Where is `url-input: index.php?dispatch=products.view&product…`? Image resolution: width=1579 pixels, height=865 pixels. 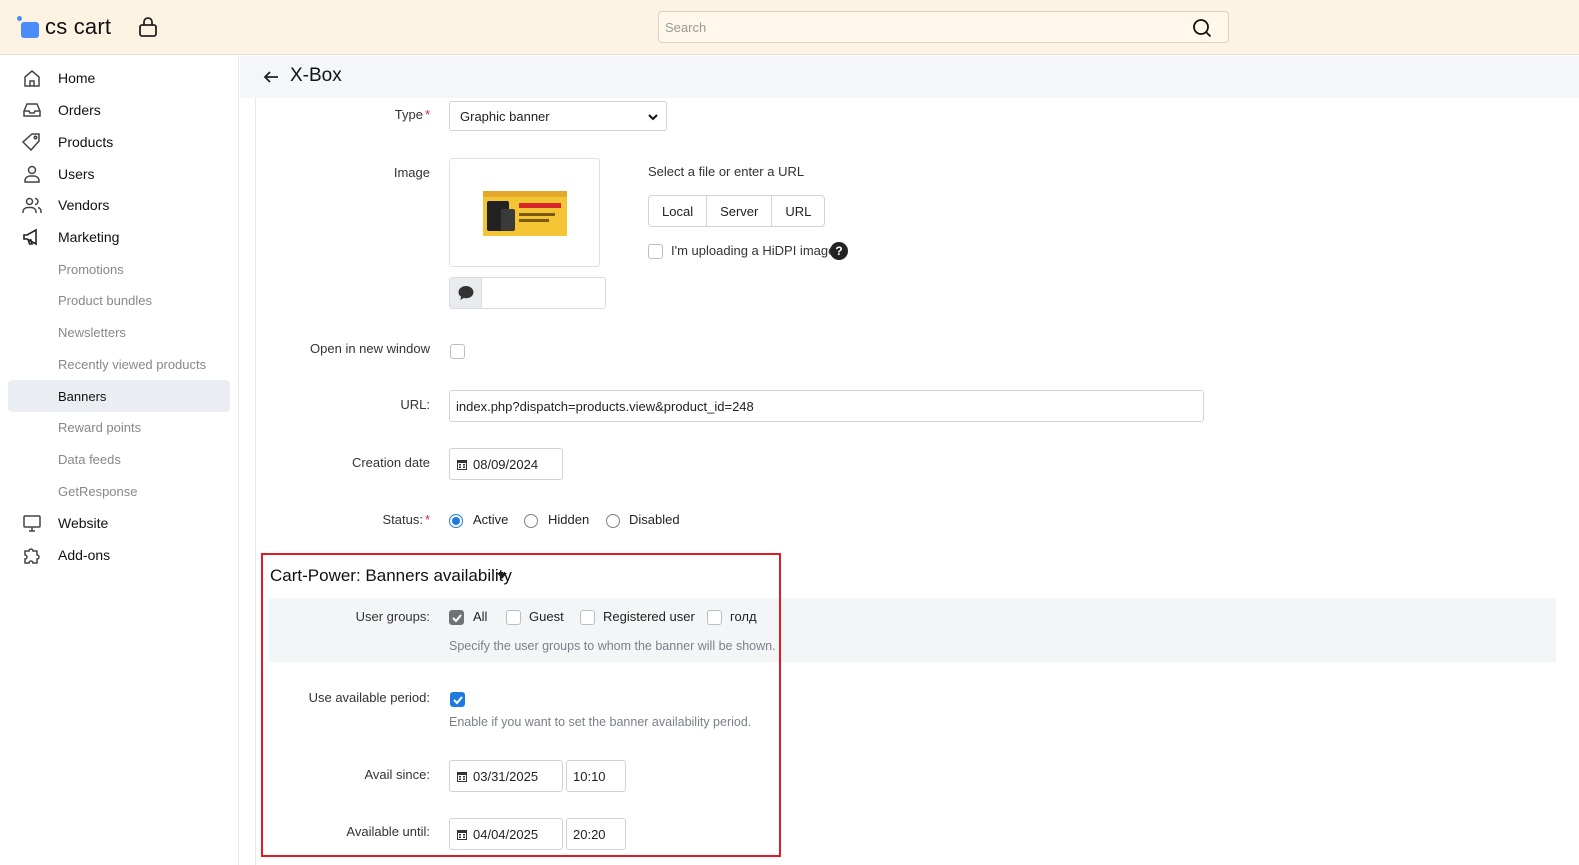 url-input: index.php?dispatch=products.view&product… is located at coordinates (826, 406).